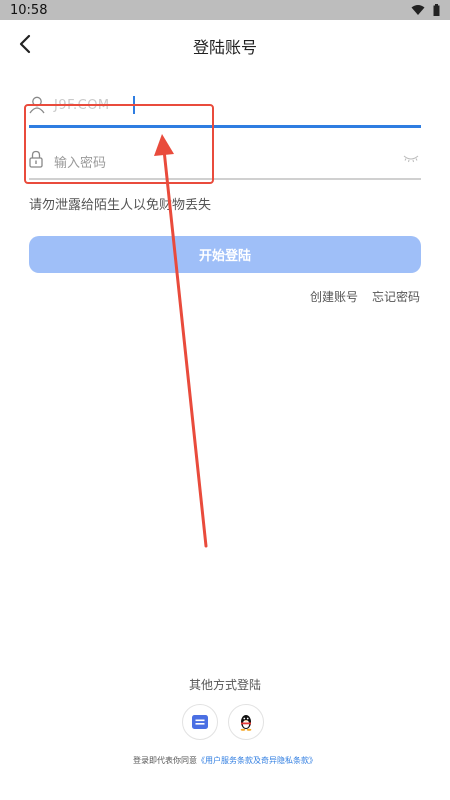 Image resolution: width=450 pixels, height=800 pixels. Describe the element at coordinates (225, 126) in the screenshot. I see `username-underline` at that location.